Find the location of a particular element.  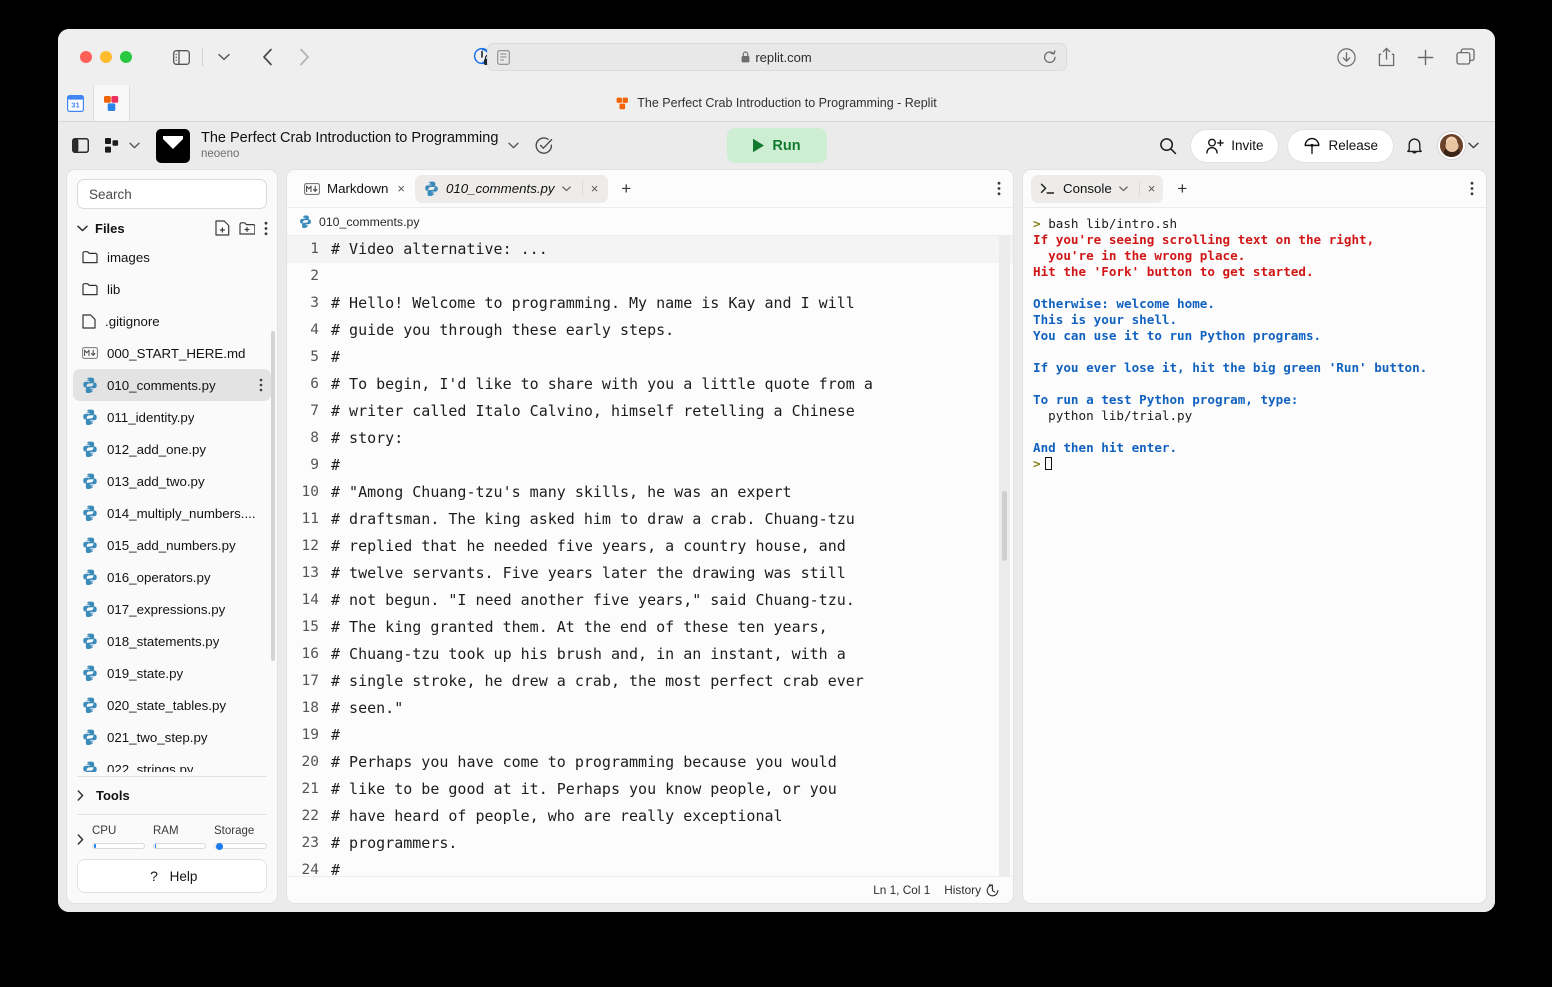

new-folder-icon is located at coordinates (247, 228).